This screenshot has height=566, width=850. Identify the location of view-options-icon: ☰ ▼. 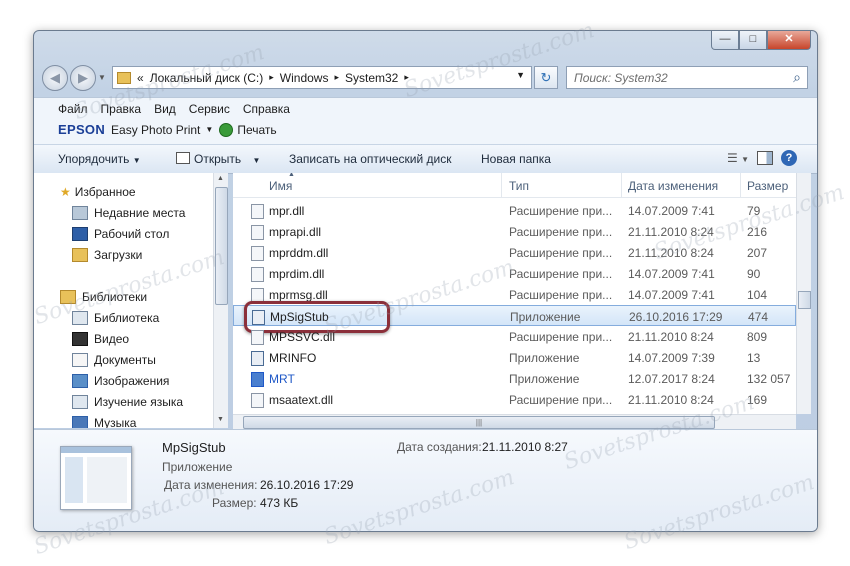
(738, 158).